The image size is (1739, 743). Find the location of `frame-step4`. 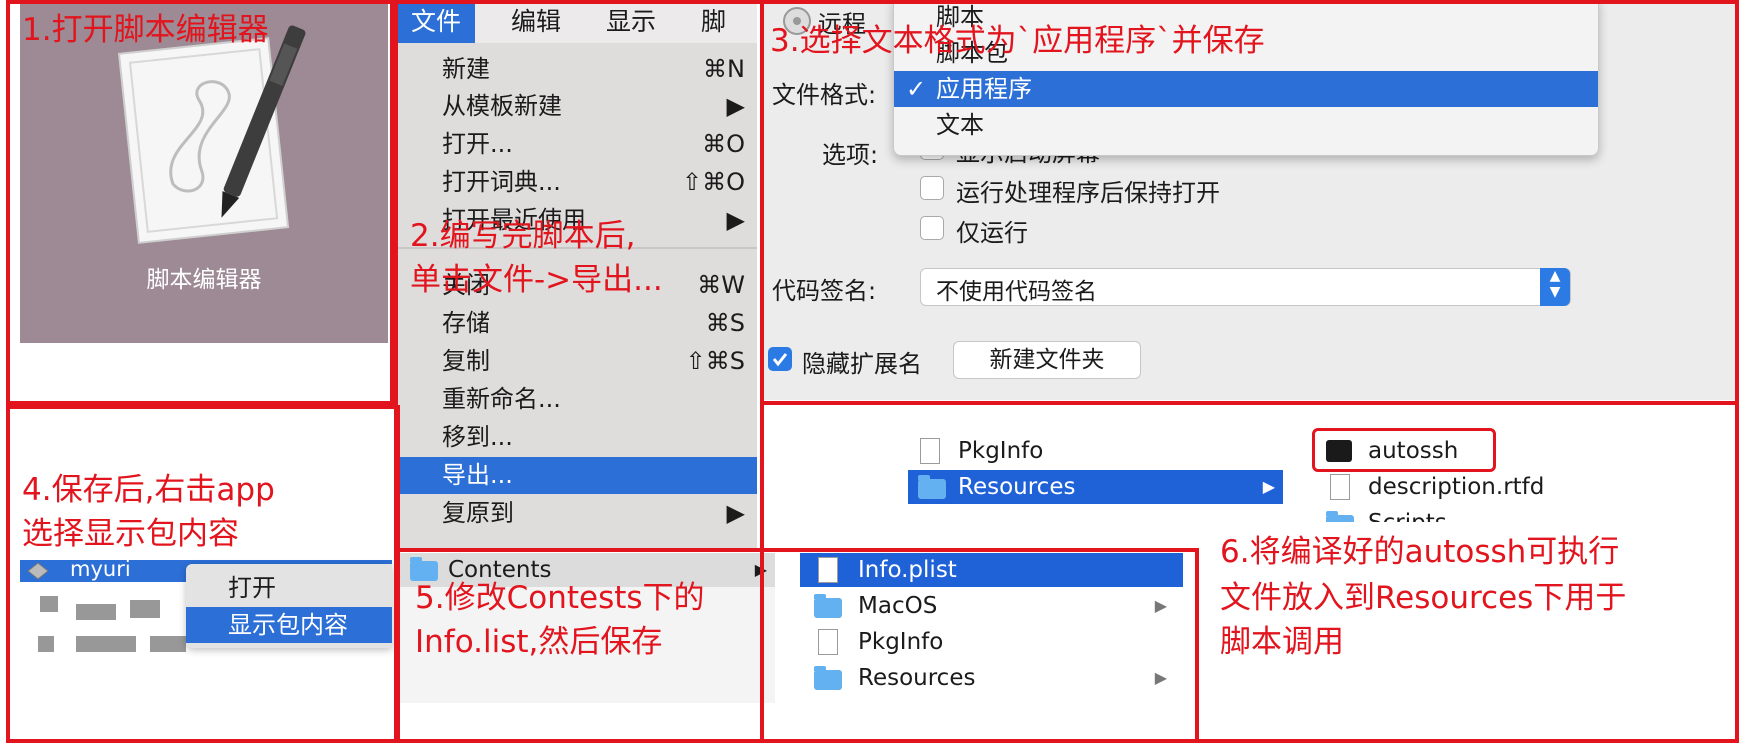

frame-step4 is located at coordinates (203, 574).